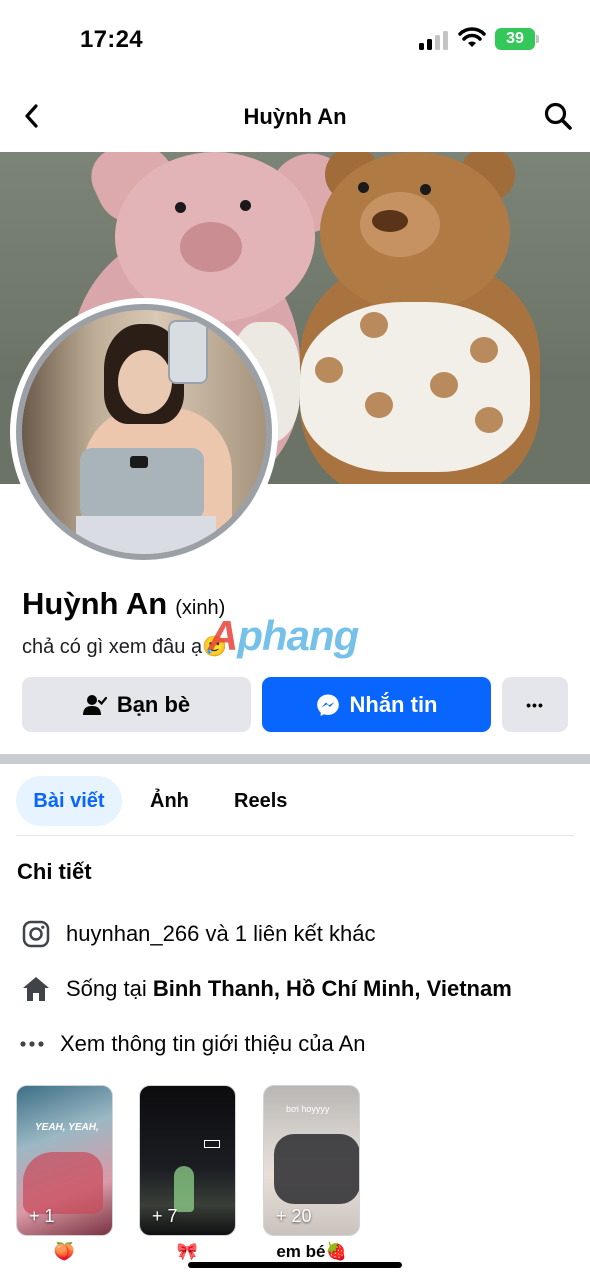  Describe the element at coordinates (95, 603) in the screenshot. I see `profile-name: Huỳnh An` at that location.